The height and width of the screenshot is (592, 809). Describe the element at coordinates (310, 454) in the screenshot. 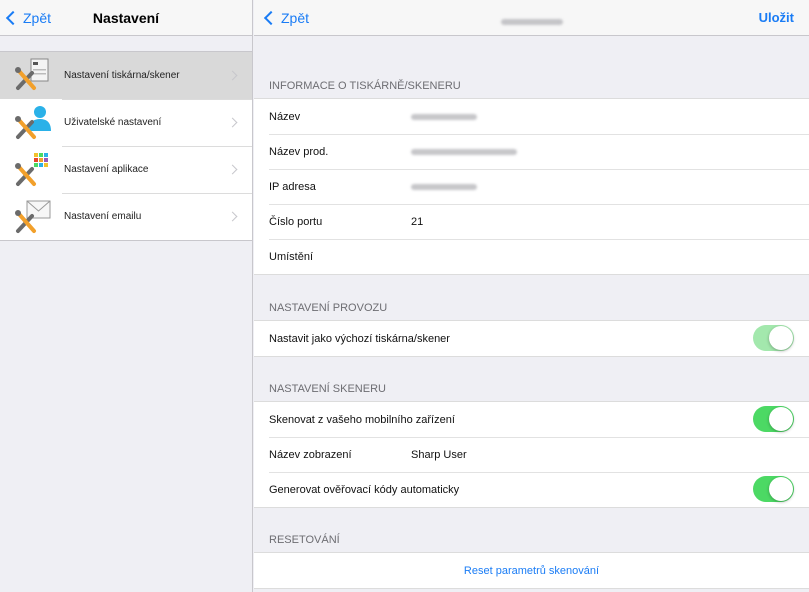

I see `row-label: Název zobrazení` at that location.